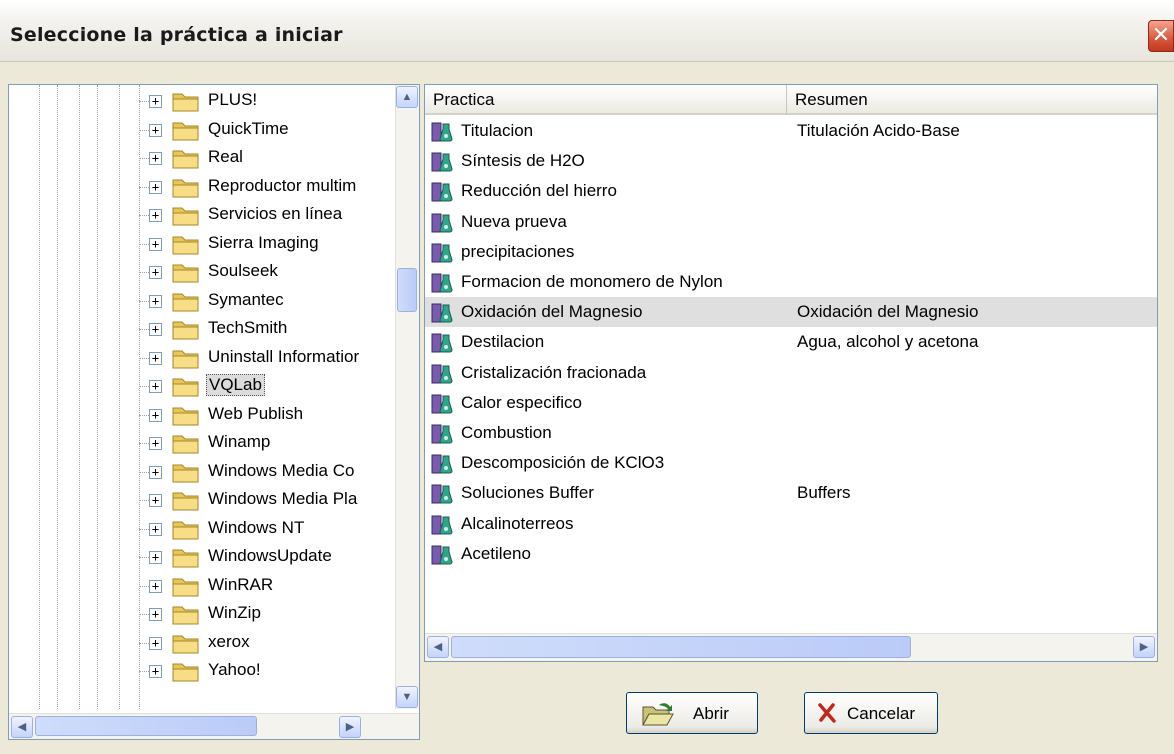 The width and height of the screenshot is (1174, 754). What do you see at coordinates (203, 301) in the screenshot?
I see `tree-item: + Symantec` at bounding box center [203, 301].